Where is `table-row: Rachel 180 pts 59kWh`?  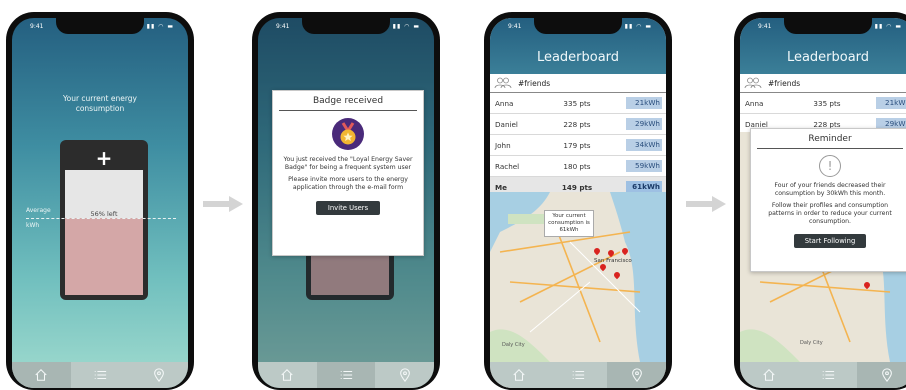
table-row: Rachel 180 pts 59kWh is located at coordinates (578, 166).